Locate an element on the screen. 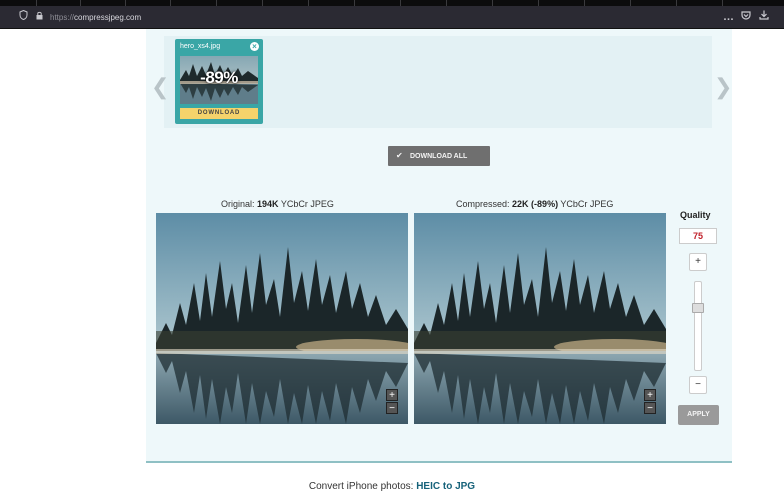 Image resolution: width=784 pixels, height=500 pixels. url-text: https://compressjpeg.com is located at coordinates (95, 17).